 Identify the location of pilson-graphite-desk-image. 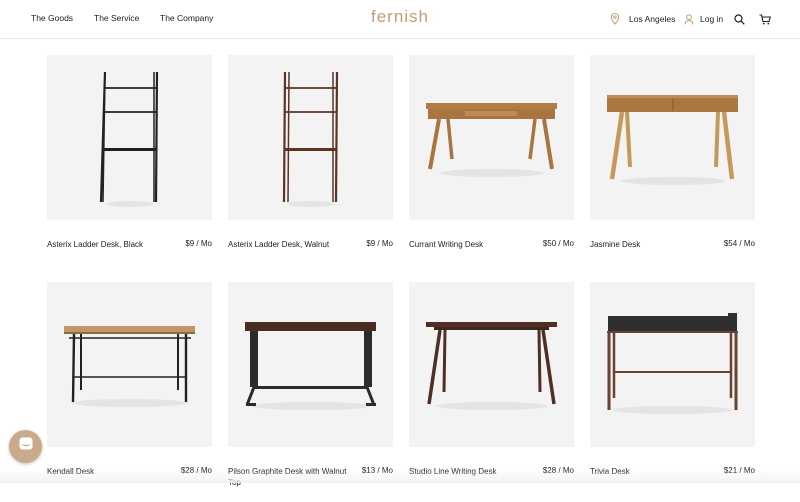
(310, 366).